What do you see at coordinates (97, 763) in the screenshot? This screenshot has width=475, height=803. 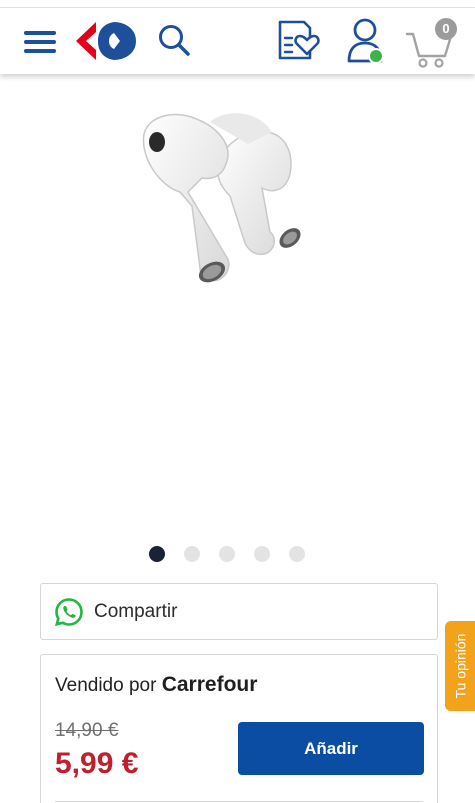 I see `current-price: 5,99 €` at bounding box center [97, 763].